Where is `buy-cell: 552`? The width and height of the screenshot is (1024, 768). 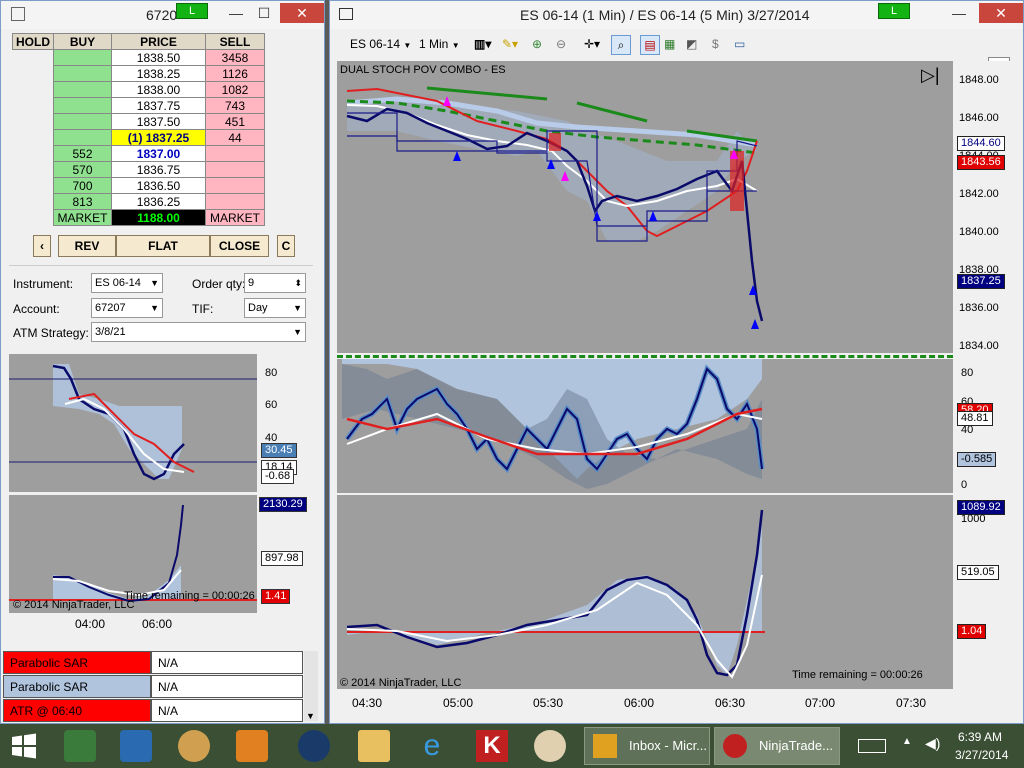 buy-cell: 552 is located at coordinates (82, 153).